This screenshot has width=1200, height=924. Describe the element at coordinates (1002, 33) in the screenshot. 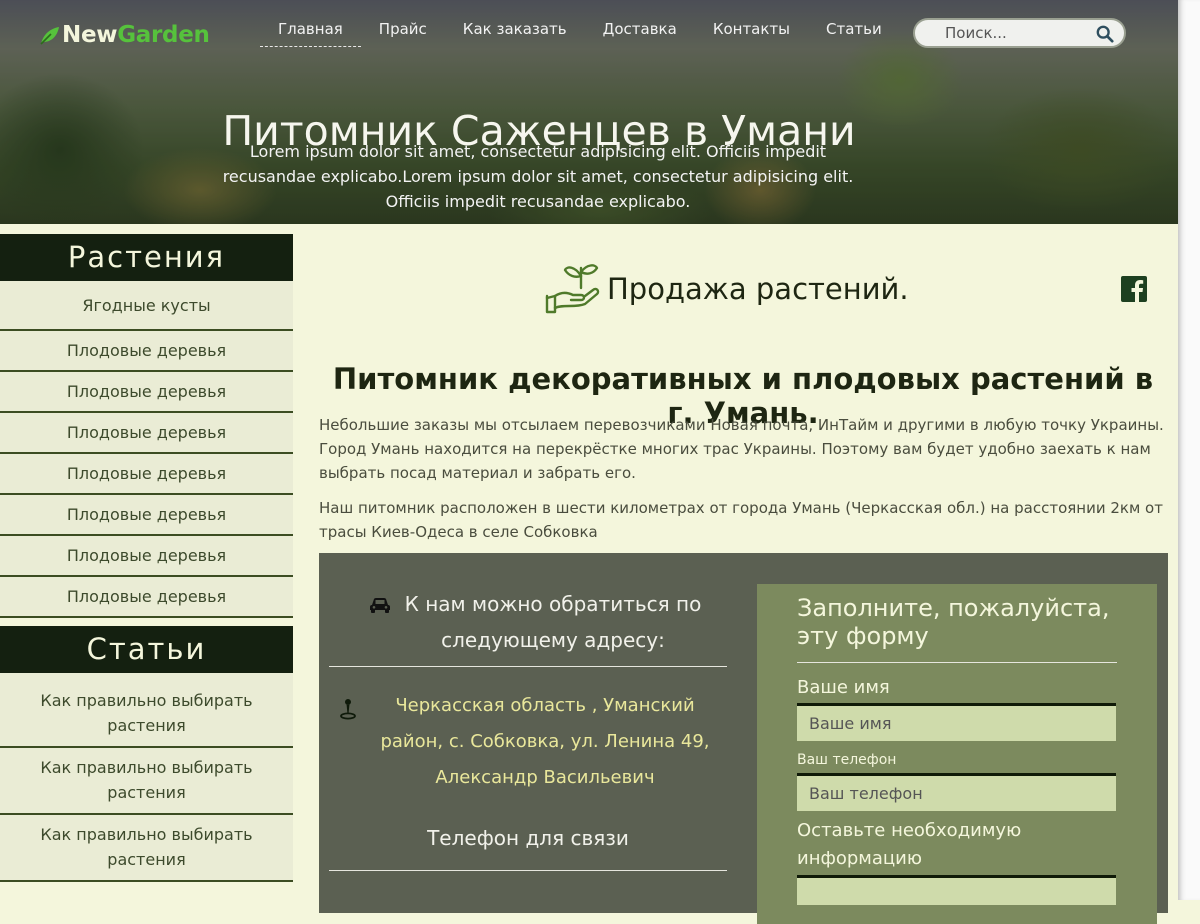

I see `search-input` at that location.